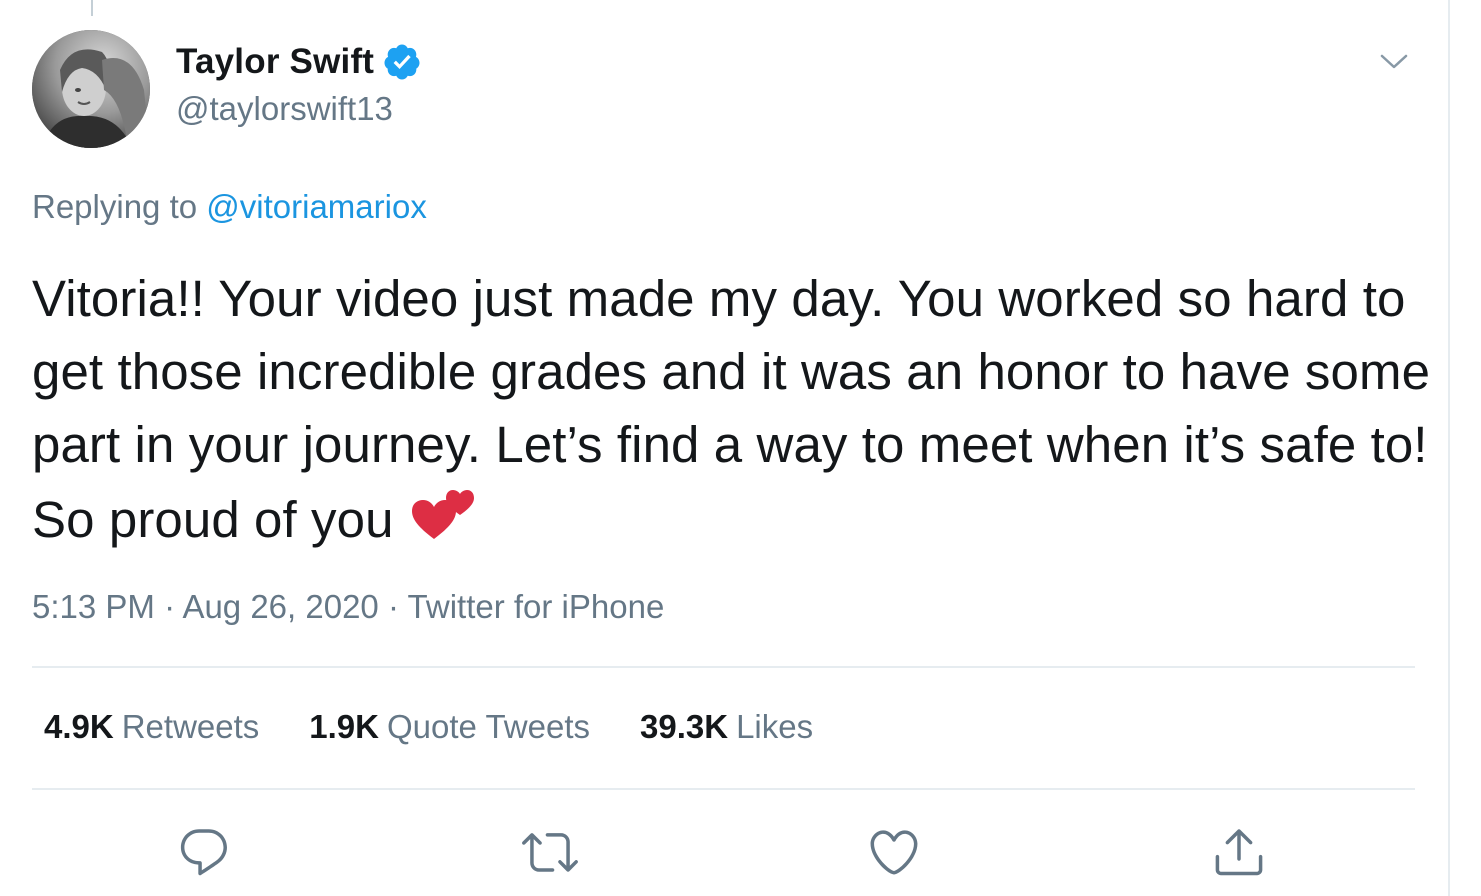 This screenshot has width=1481, height=896. What do you see at coordinates (775, 726) in the screenshot?
I see `likes-label: Likes` at bounding box center [775, 726].